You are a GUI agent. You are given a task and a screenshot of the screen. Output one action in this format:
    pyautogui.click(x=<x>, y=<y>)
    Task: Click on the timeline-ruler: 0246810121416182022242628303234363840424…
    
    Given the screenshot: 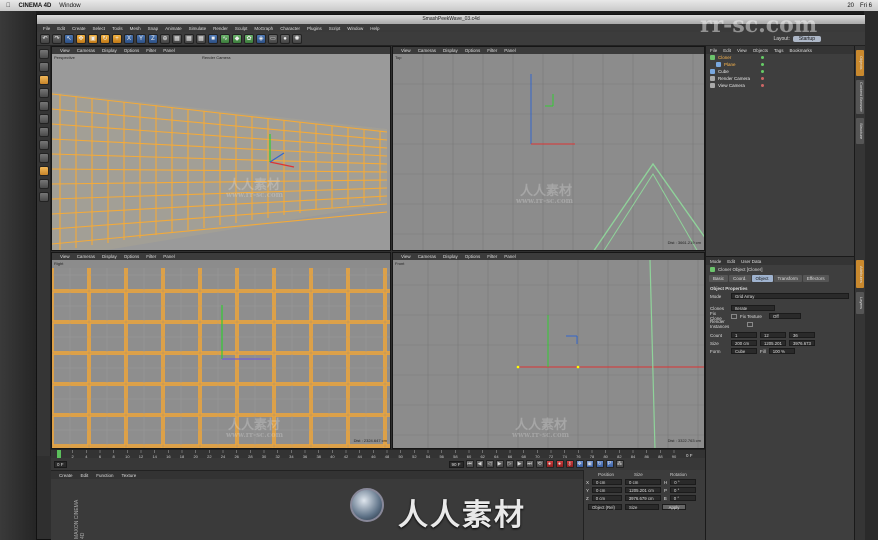 What is the action you would take?
    pyautogui.click(x=378, y=454)
    